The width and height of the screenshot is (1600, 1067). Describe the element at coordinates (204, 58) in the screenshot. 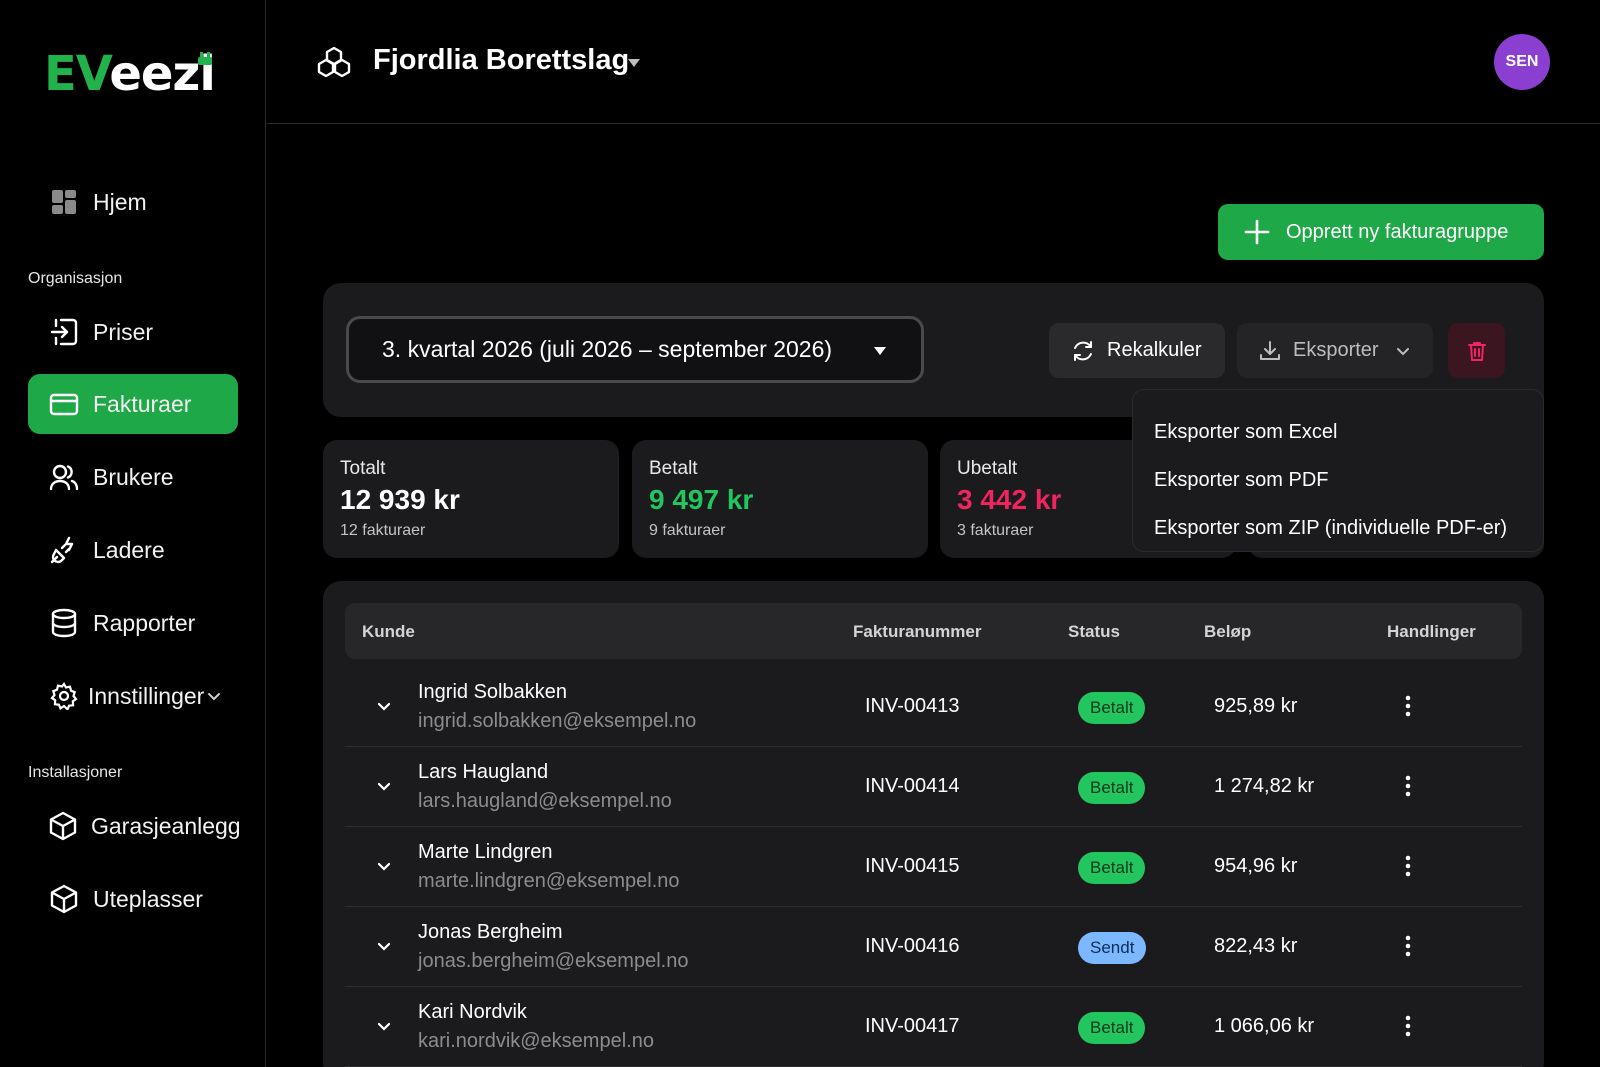

I see `plug-logo-icon` at that location.